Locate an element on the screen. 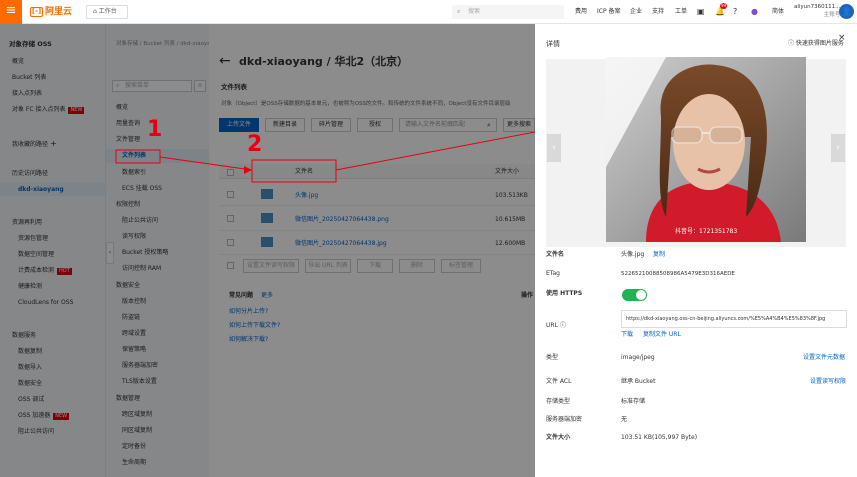 The image size is (857, 477). field-label-size: 文件大小 is located at coordinates (558, 437).